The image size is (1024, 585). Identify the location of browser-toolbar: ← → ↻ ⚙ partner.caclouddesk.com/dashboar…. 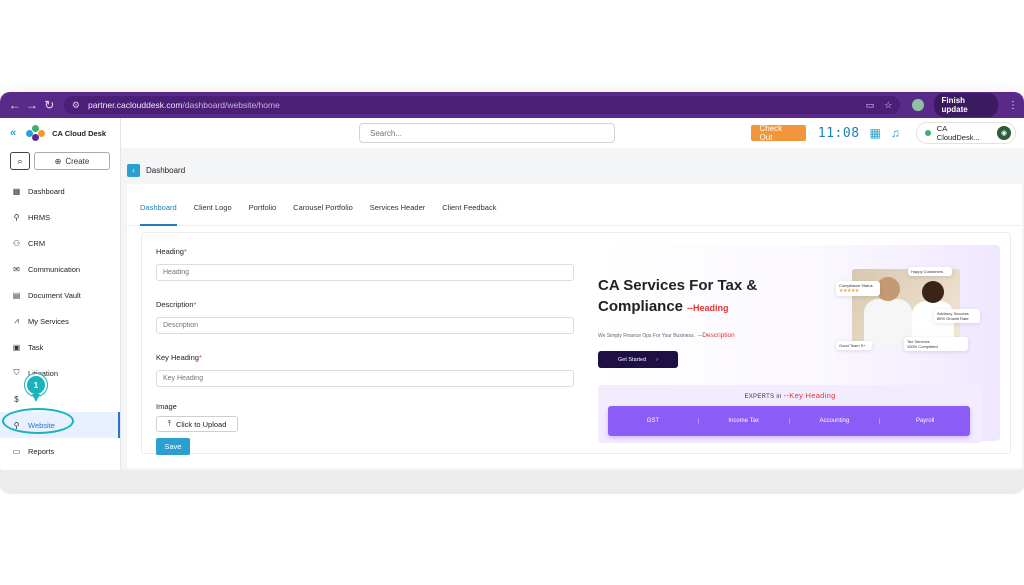
(512, 105).